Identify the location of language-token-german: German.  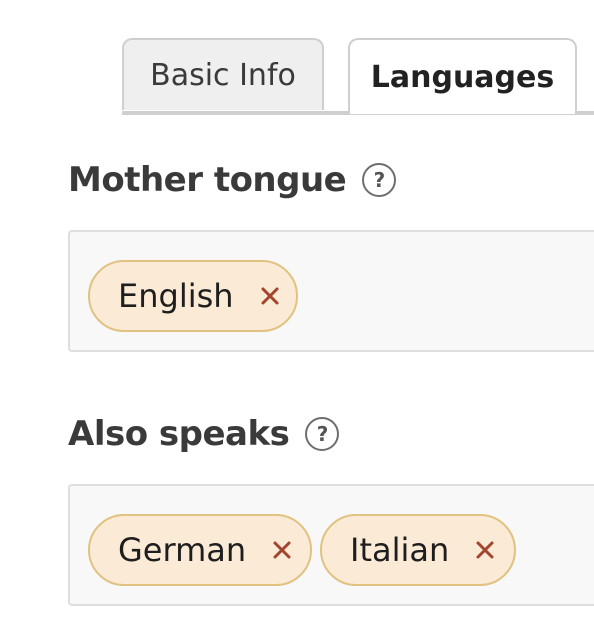
(200, 550).